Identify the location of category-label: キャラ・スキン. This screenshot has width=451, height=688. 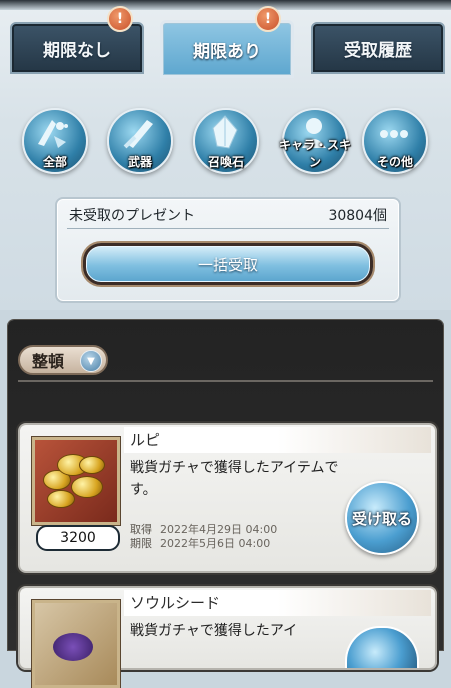
(314, 153).